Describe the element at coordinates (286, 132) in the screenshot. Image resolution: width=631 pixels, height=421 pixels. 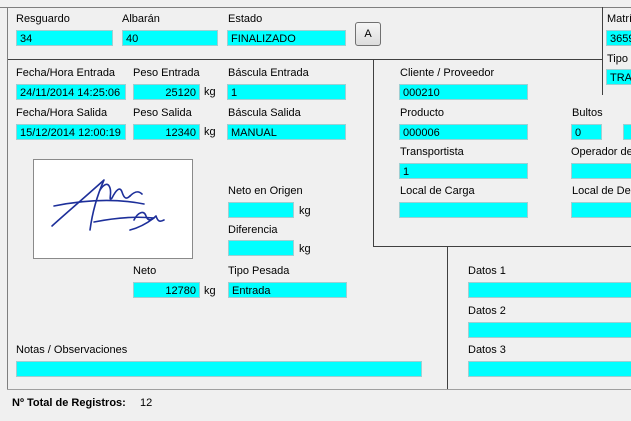
I see `bascula-salida-field: MANUAL` at that location.